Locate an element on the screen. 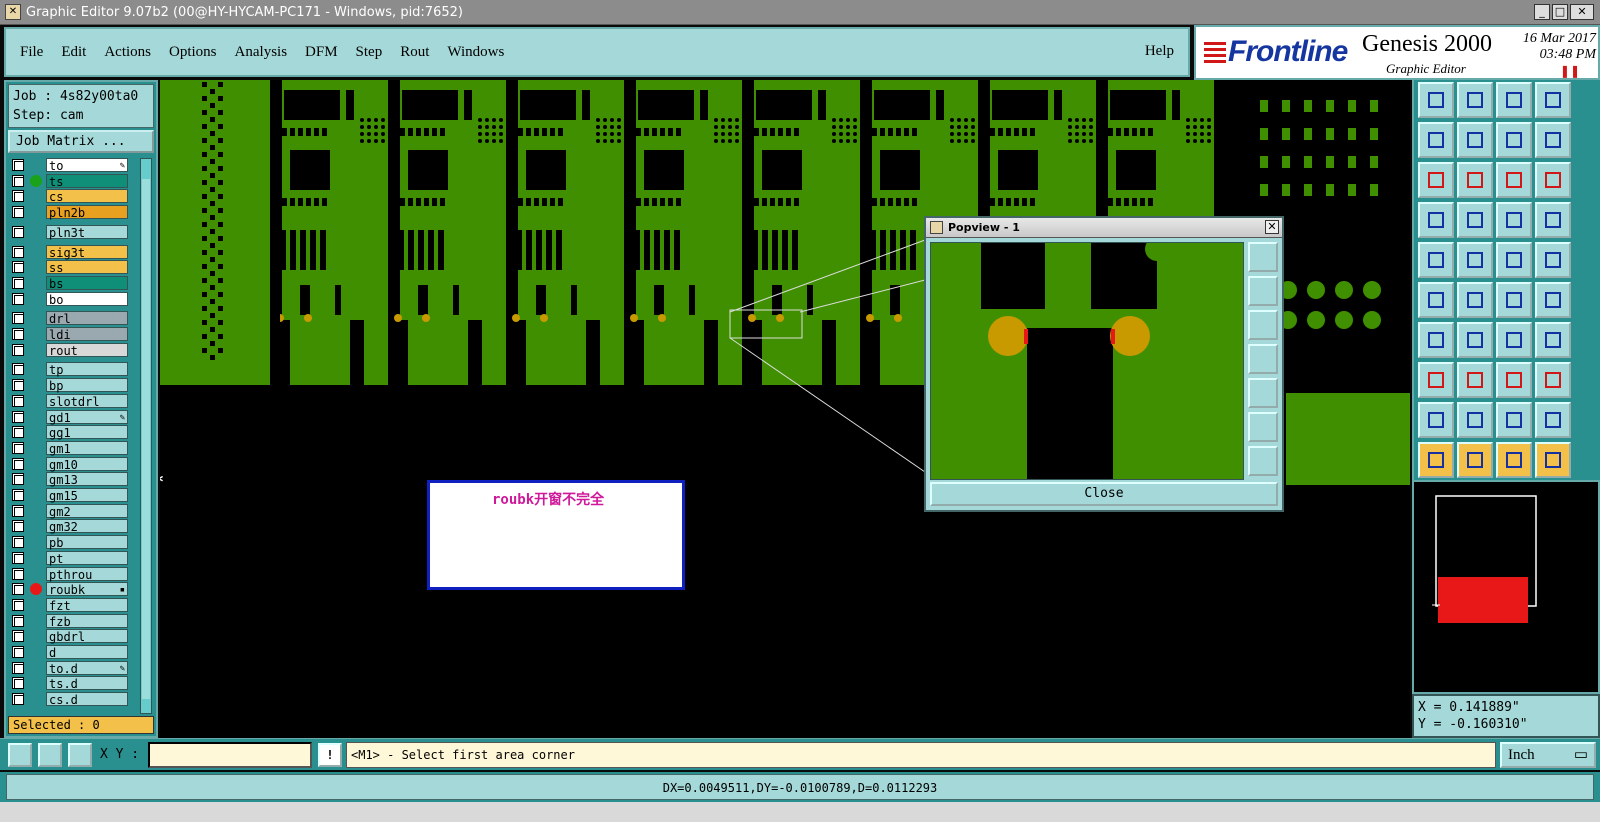  help-icon is located at coordinates (1553, 140).